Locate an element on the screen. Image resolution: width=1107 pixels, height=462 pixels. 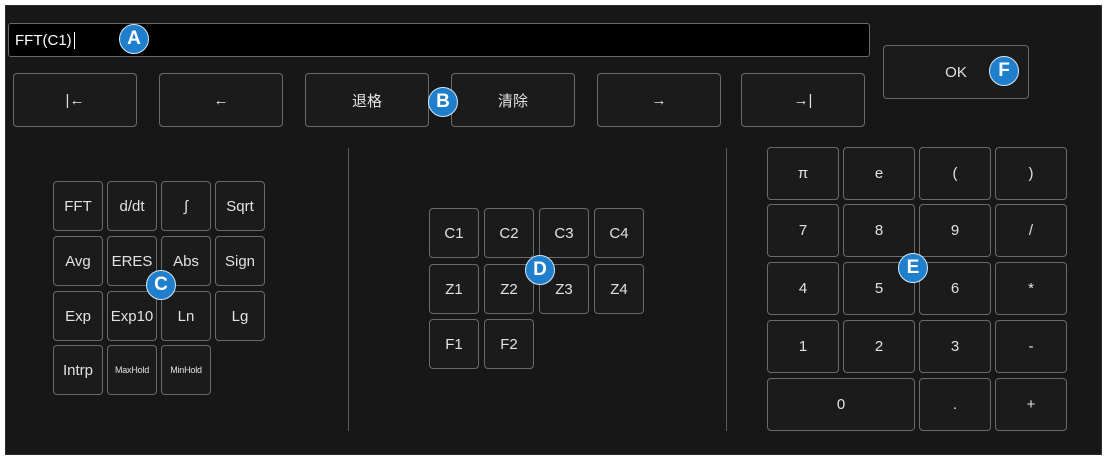
cursor-left-button: ← is located at coordinates (221, 100).